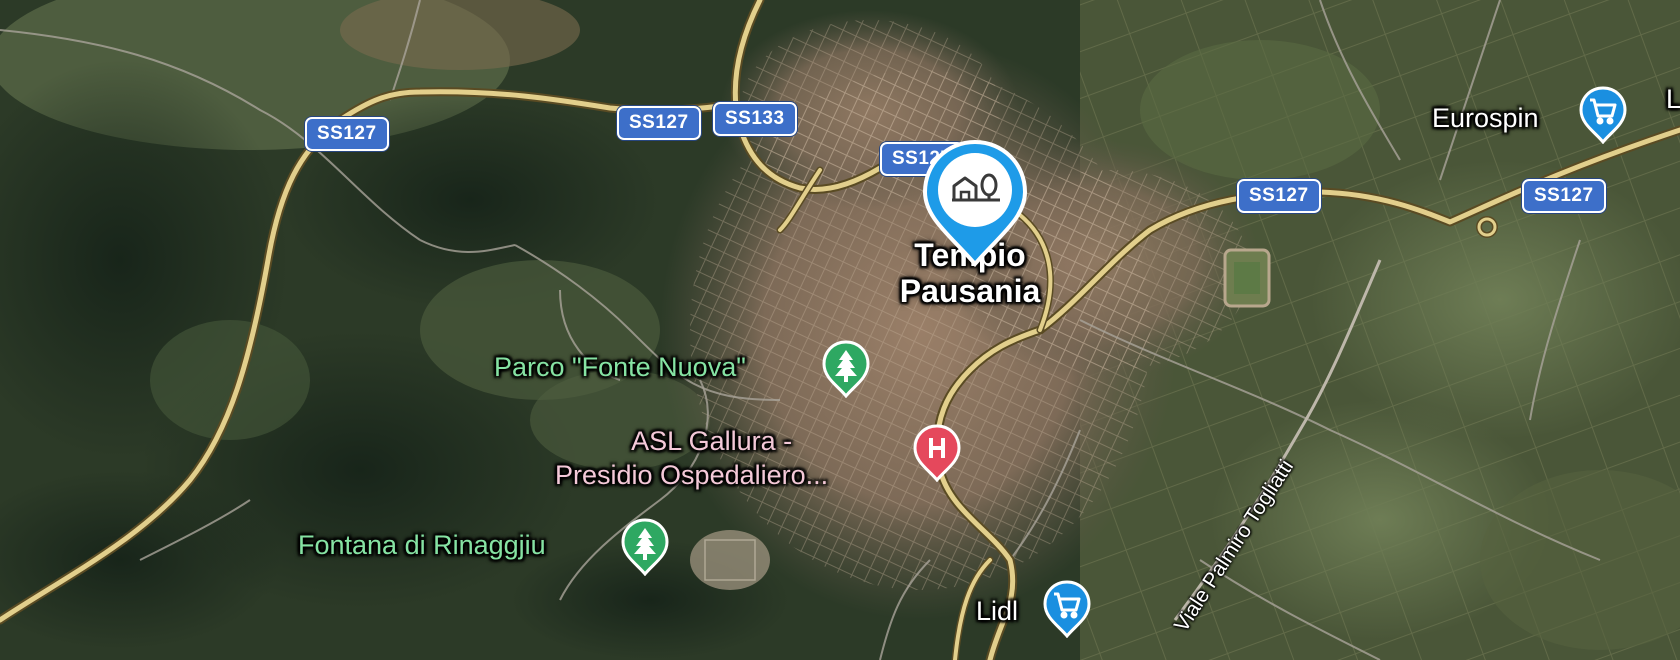  What do you see at coordinates (997, 611) in the screenshot?
I see `place-label-lidl: Lidl` at bounding box center [997, 611].